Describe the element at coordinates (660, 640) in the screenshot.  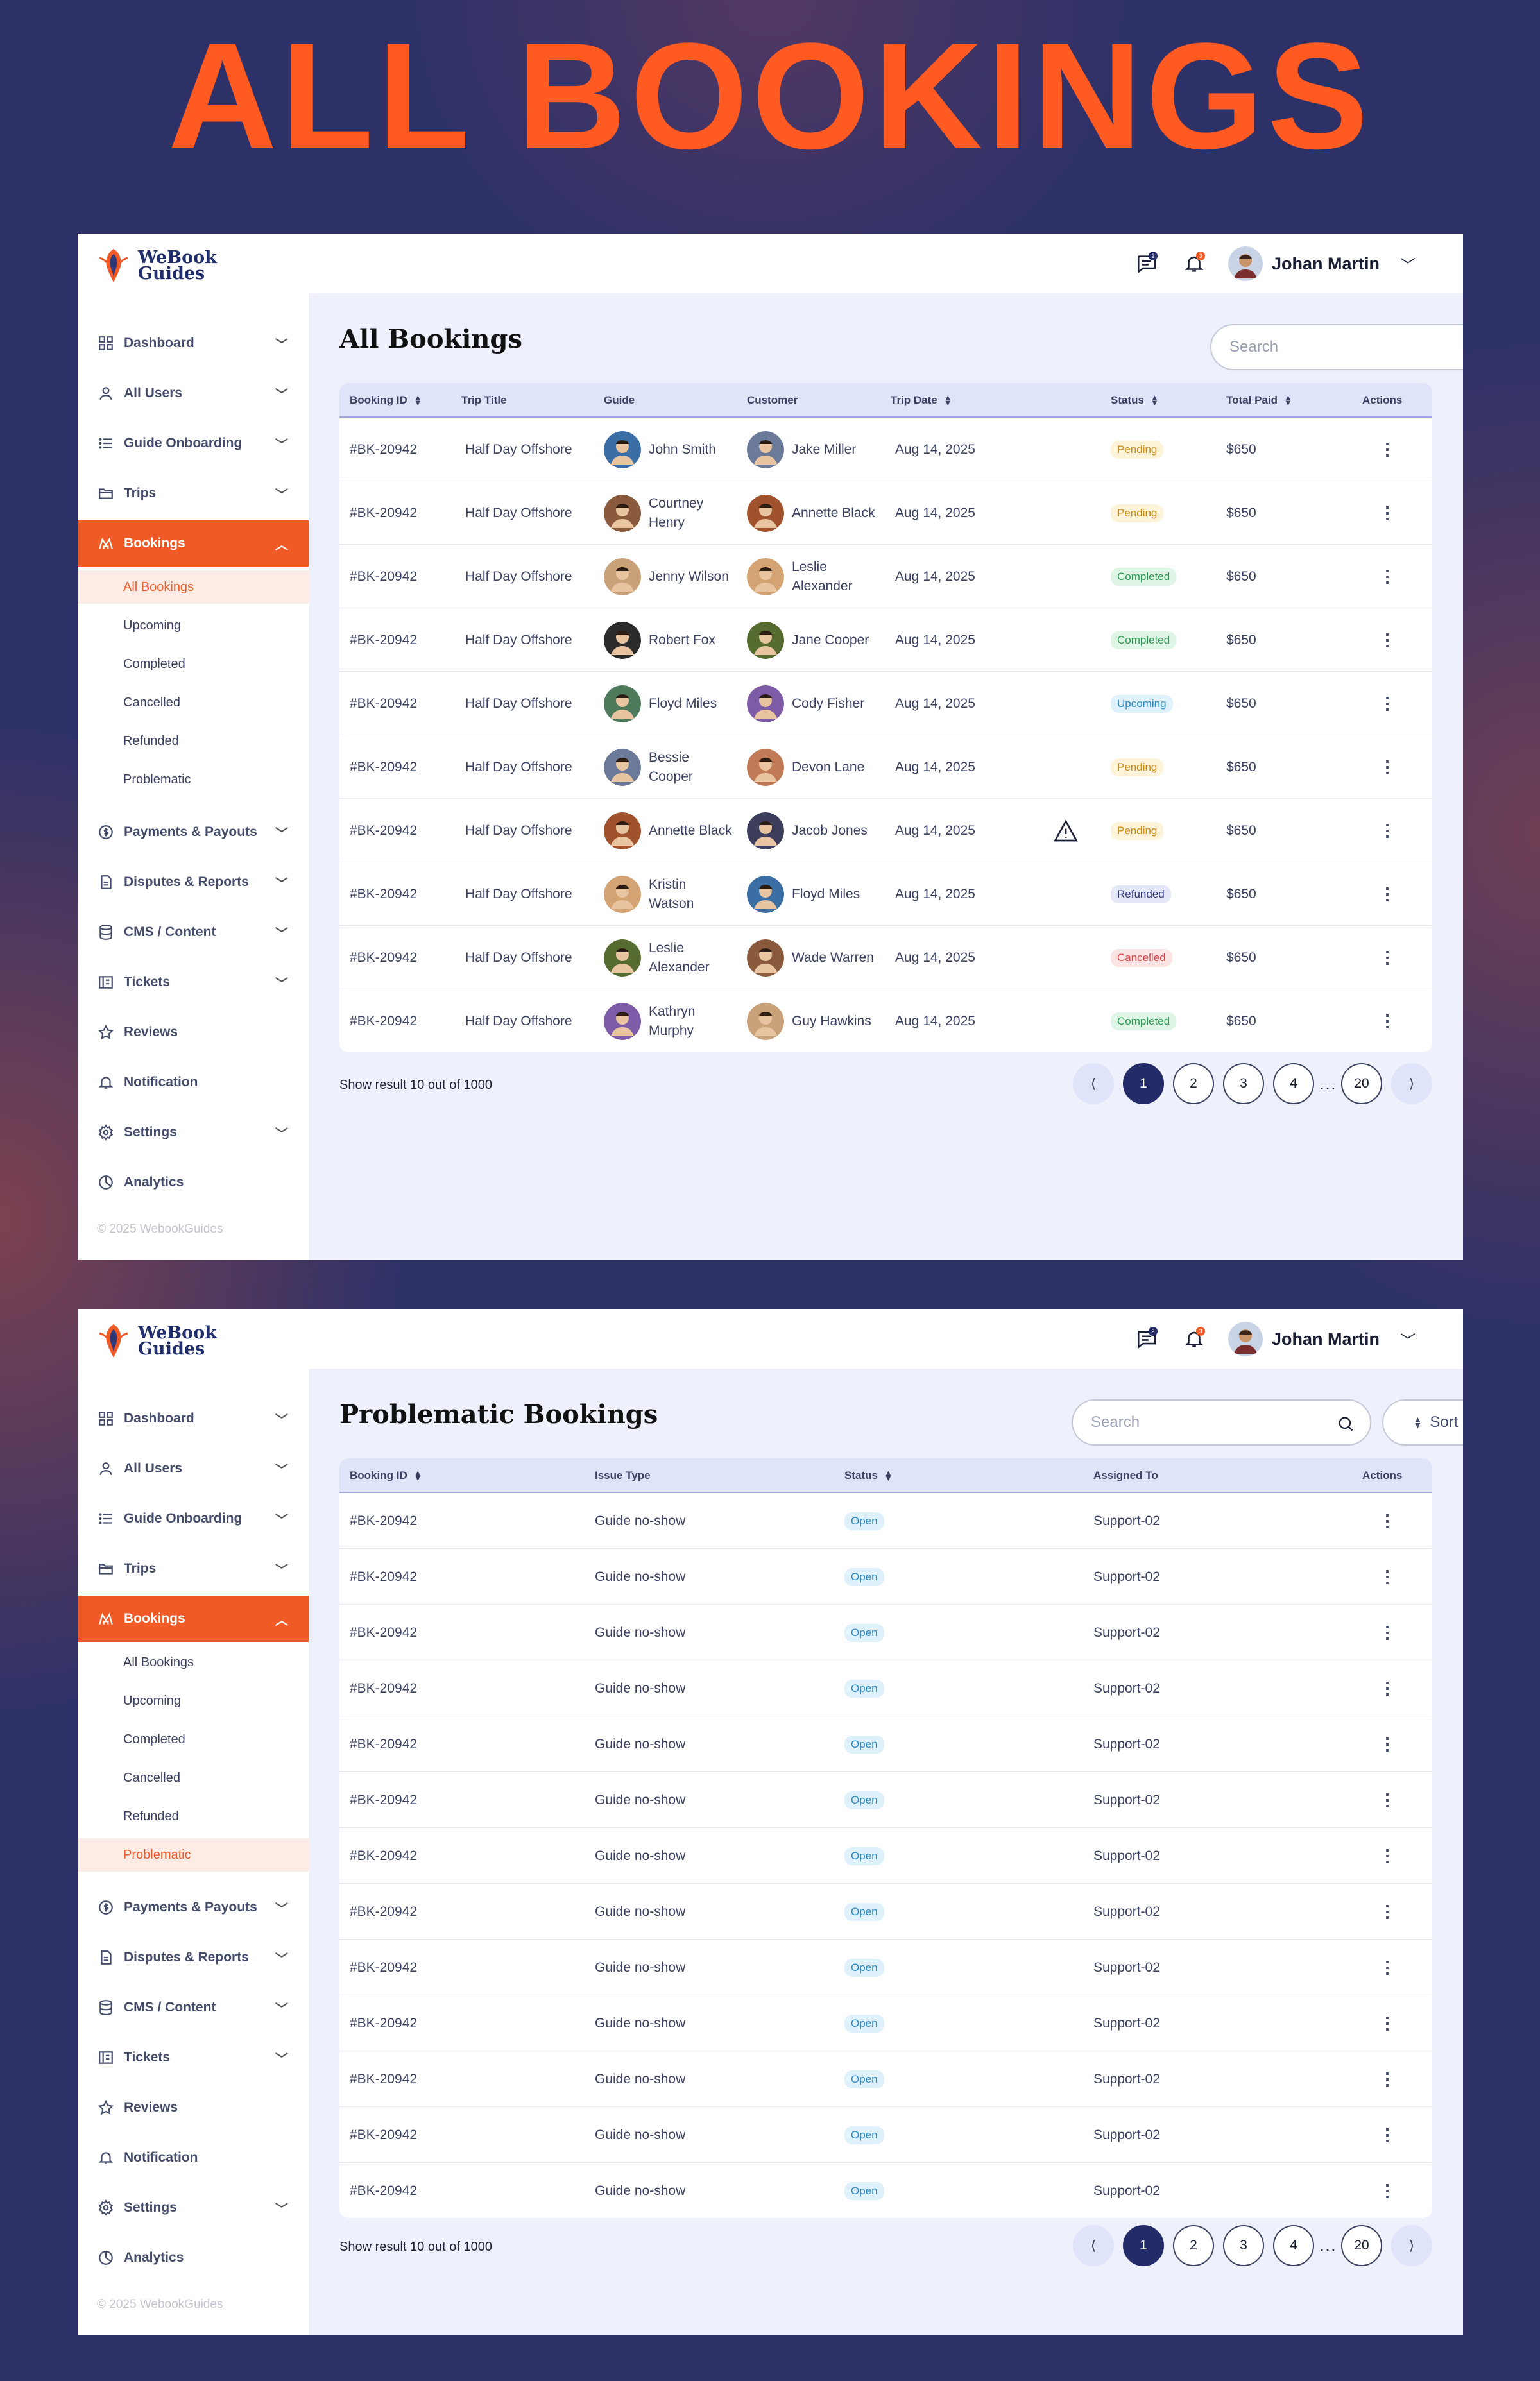
I see `guide-cell: Robert Fox` at that location.